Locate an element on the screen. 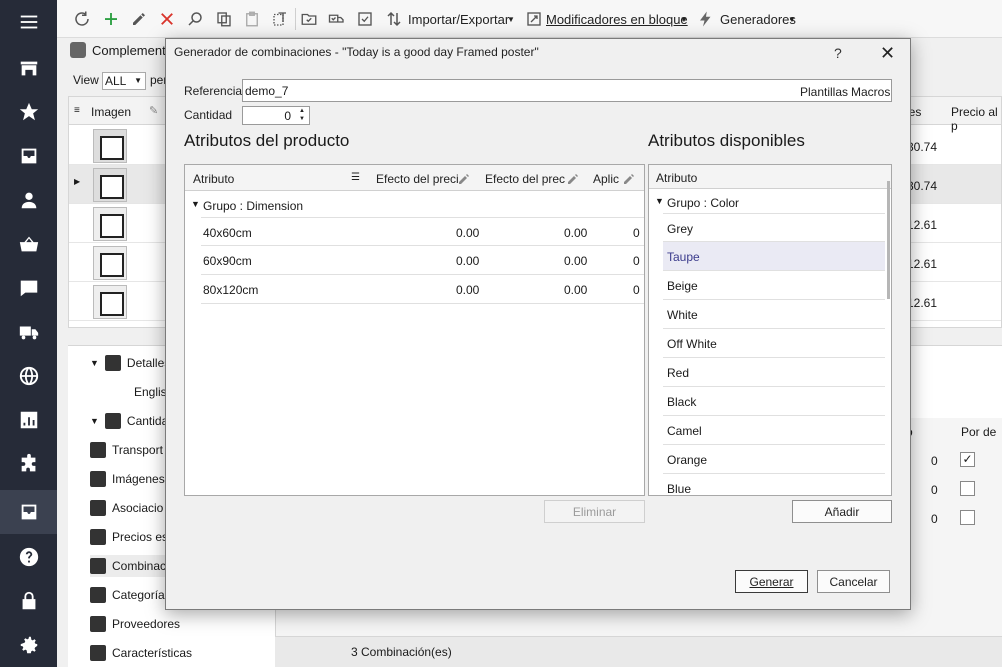 Image resolution: width=1002 pixels, height=667 pixels. lightning-icon is located at coordinates (706, 19).